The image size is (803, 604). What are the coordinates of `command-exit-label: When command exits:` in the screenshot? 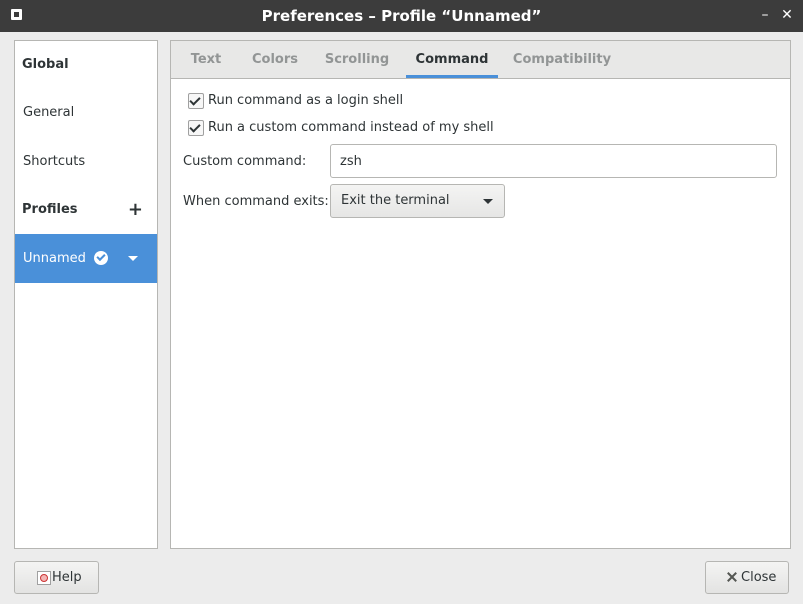 It's located at (256, 201).